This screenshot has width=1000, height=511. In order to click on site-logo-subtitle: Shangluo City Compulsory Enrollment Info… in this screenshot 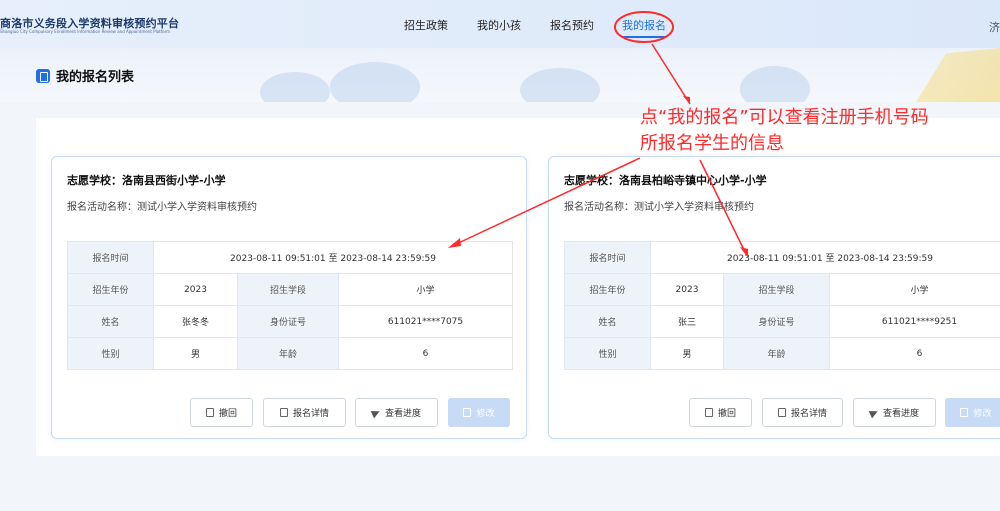, I will do `click(85, 31)`.